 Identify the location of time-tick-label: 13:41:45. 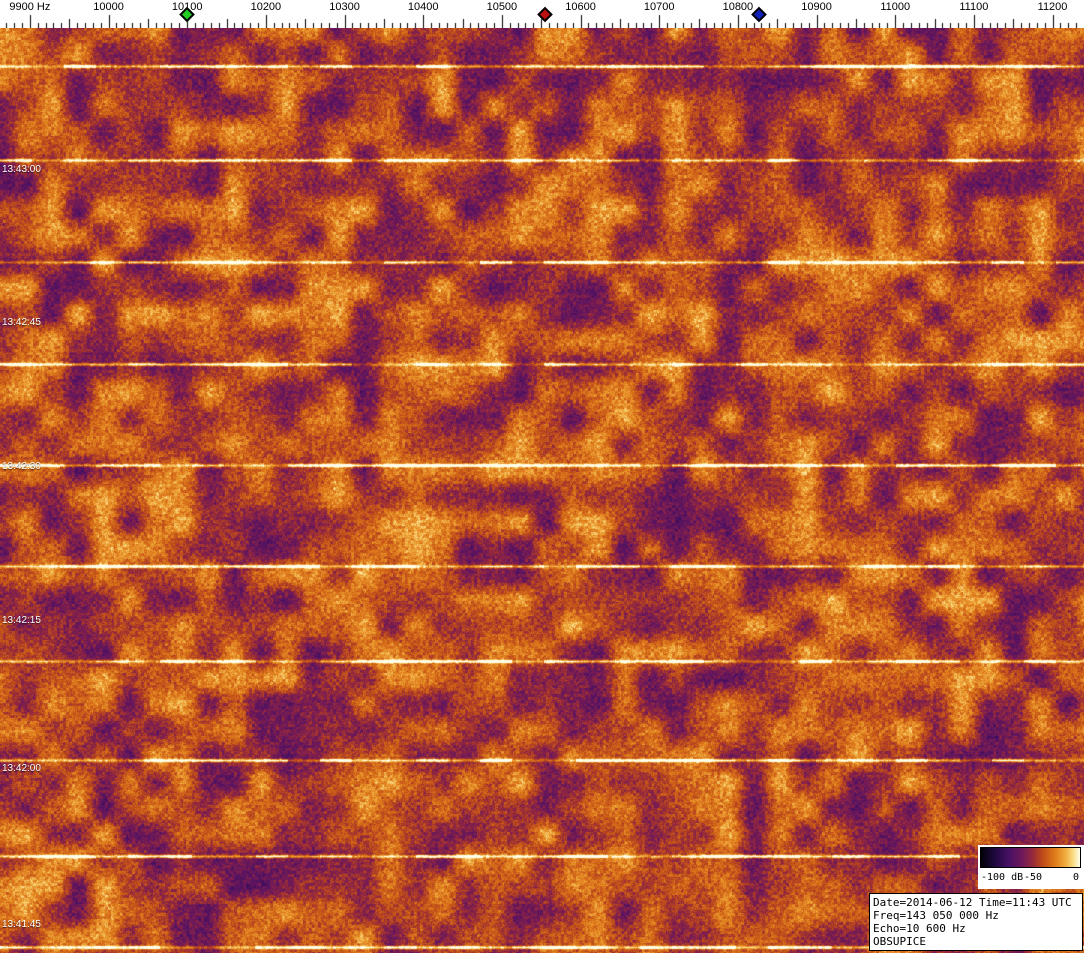
(21, 924).